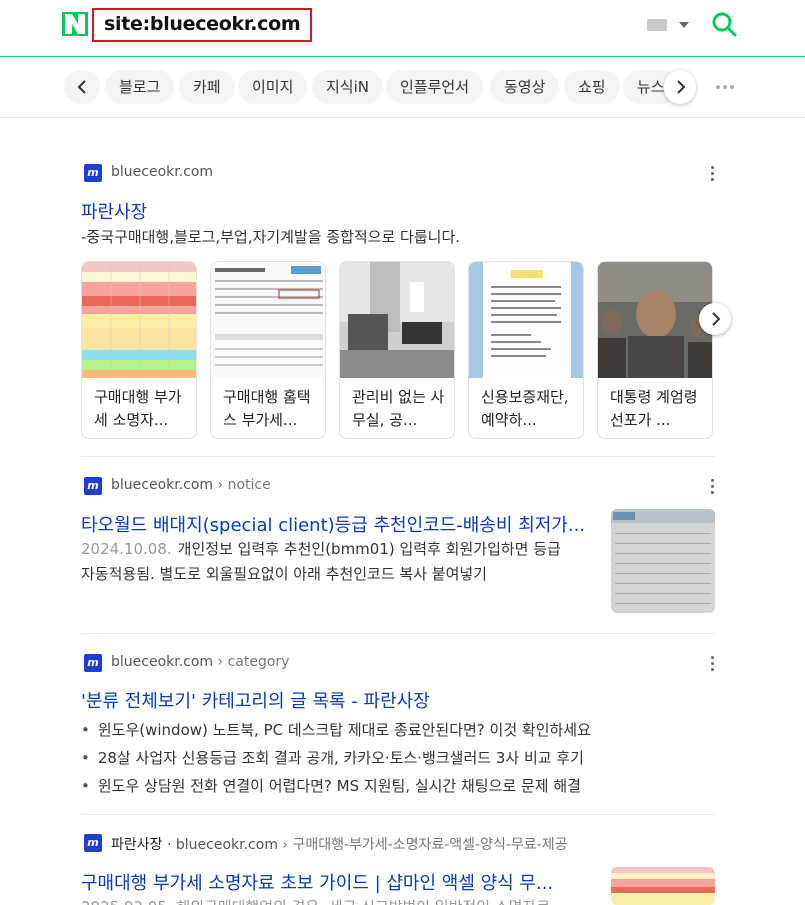  I want to click on naver-logo-icon, so click(75, 24).